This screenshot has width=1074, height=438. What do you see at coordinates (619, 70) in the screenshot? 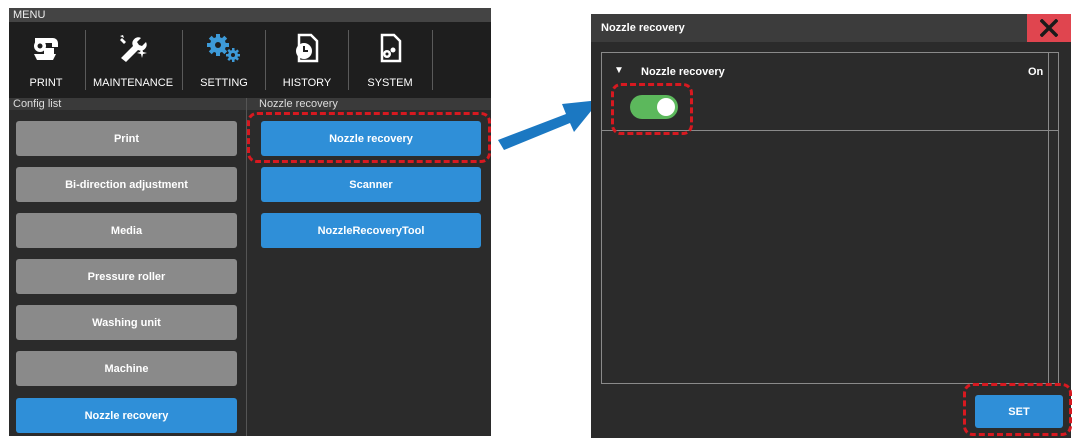
I see `collapse-caret-icon: ▼` at bounding box center [619, 70].